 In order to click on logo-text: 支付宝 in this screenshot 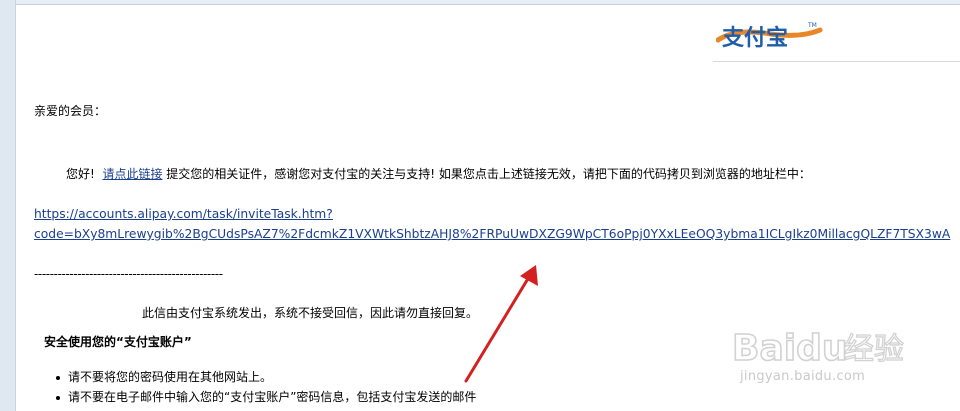, I will do `click(755, 38)`.